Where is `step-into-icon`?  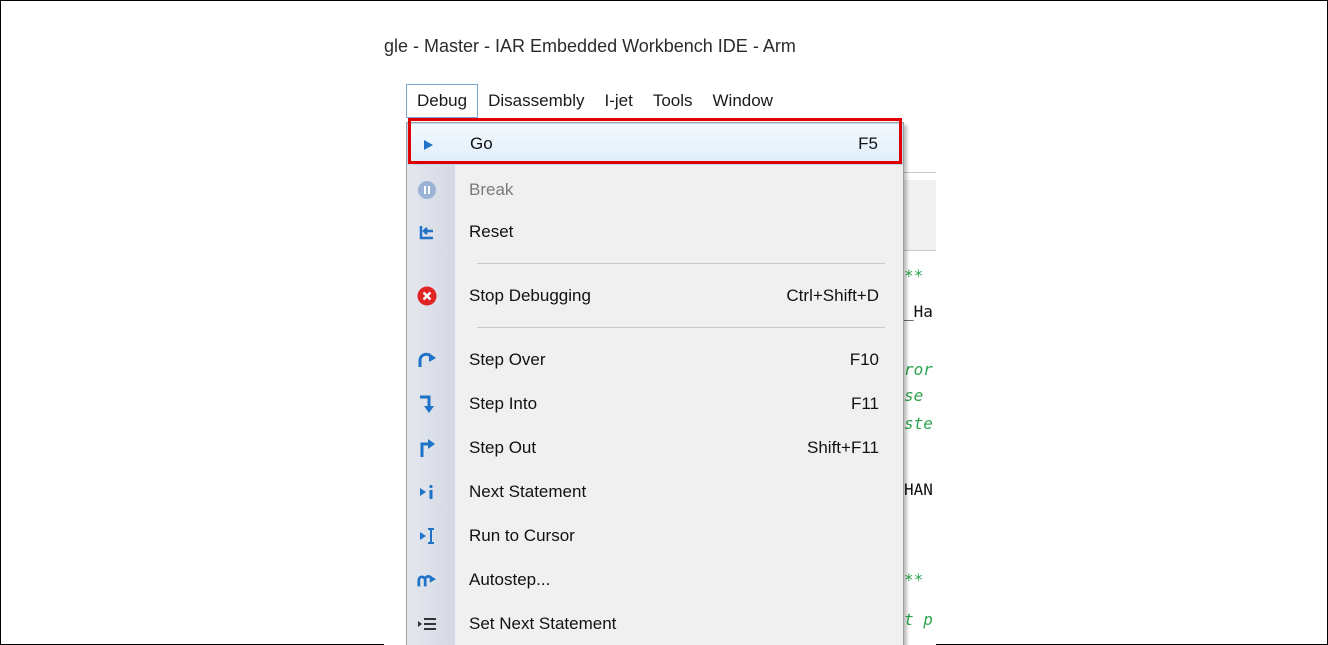 step-into-icon is located at coordinates (427, 404).